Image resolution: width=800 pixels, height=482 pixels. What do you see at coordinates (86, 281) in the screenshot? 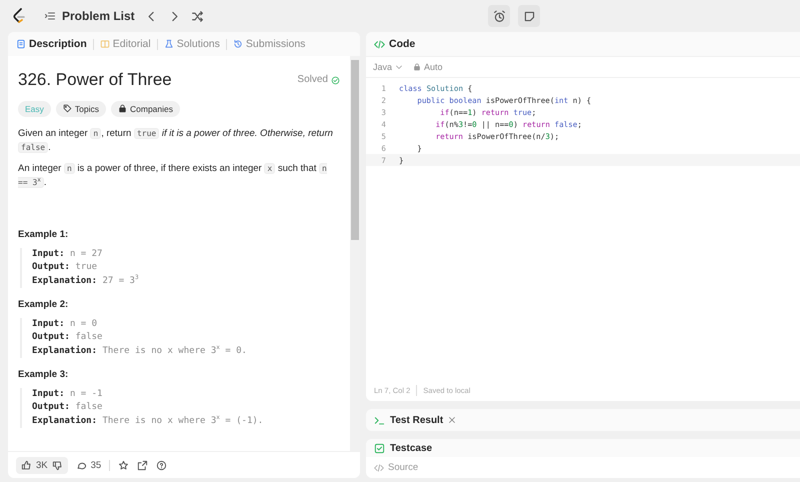
I see `example-line: Explanation: 27 = 3$^{3}$` at bounding box center [86, 281].